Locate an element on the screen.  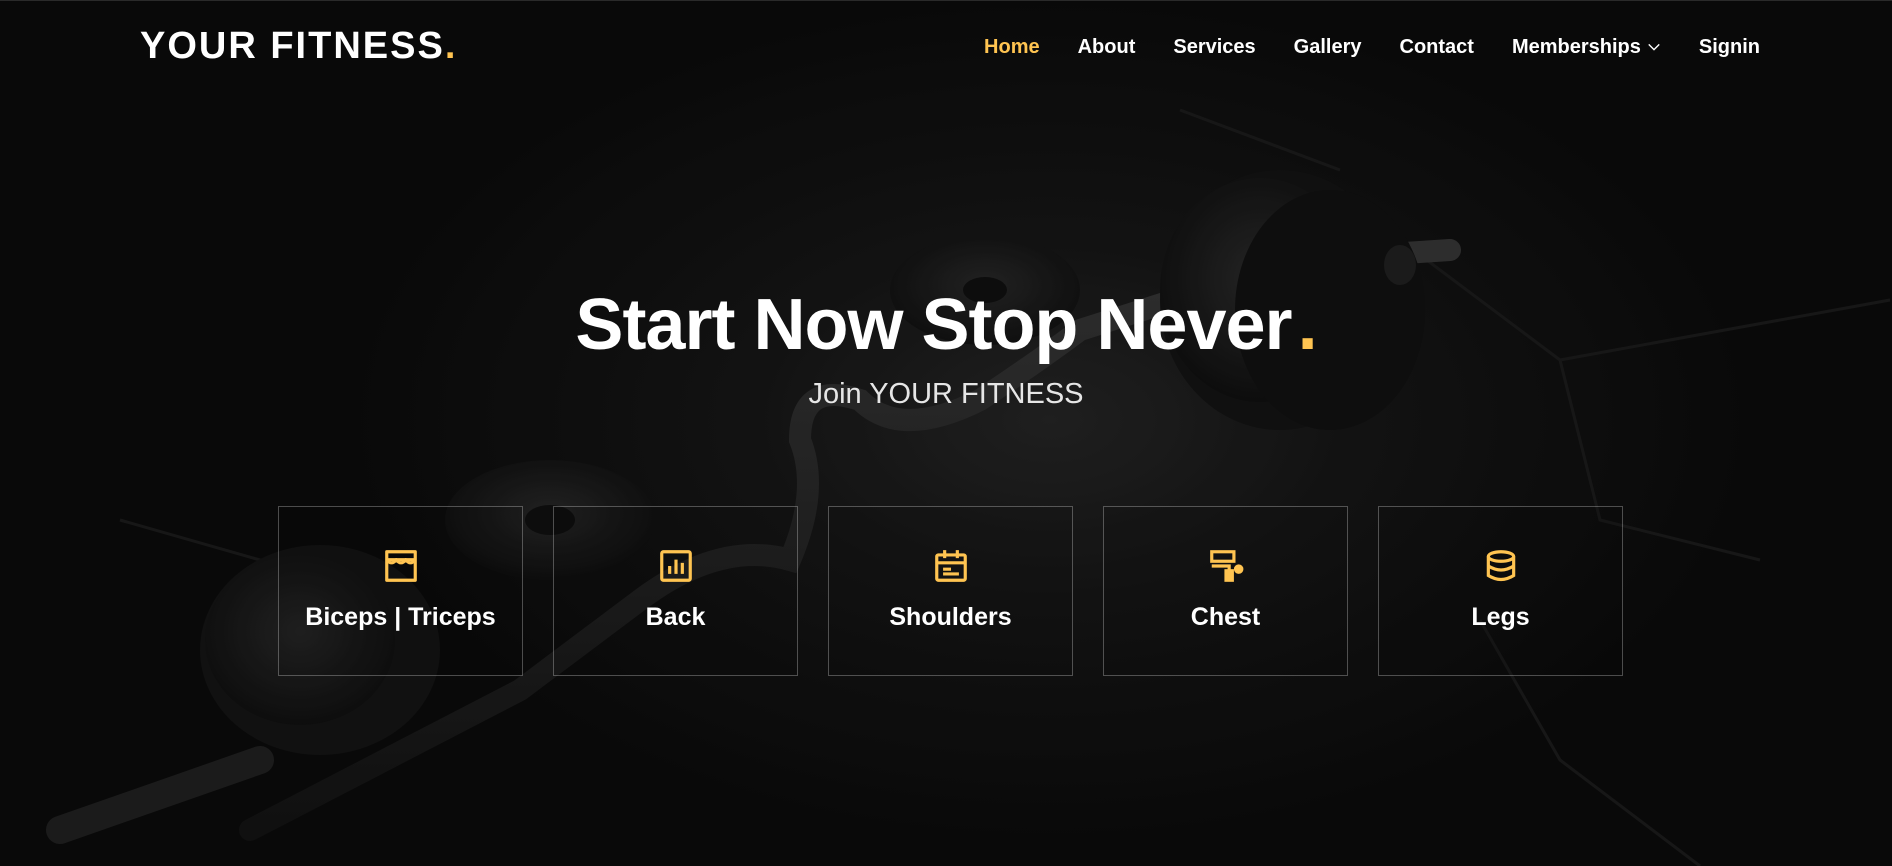
nav-services: Services is located at coordinates (1214, 47).